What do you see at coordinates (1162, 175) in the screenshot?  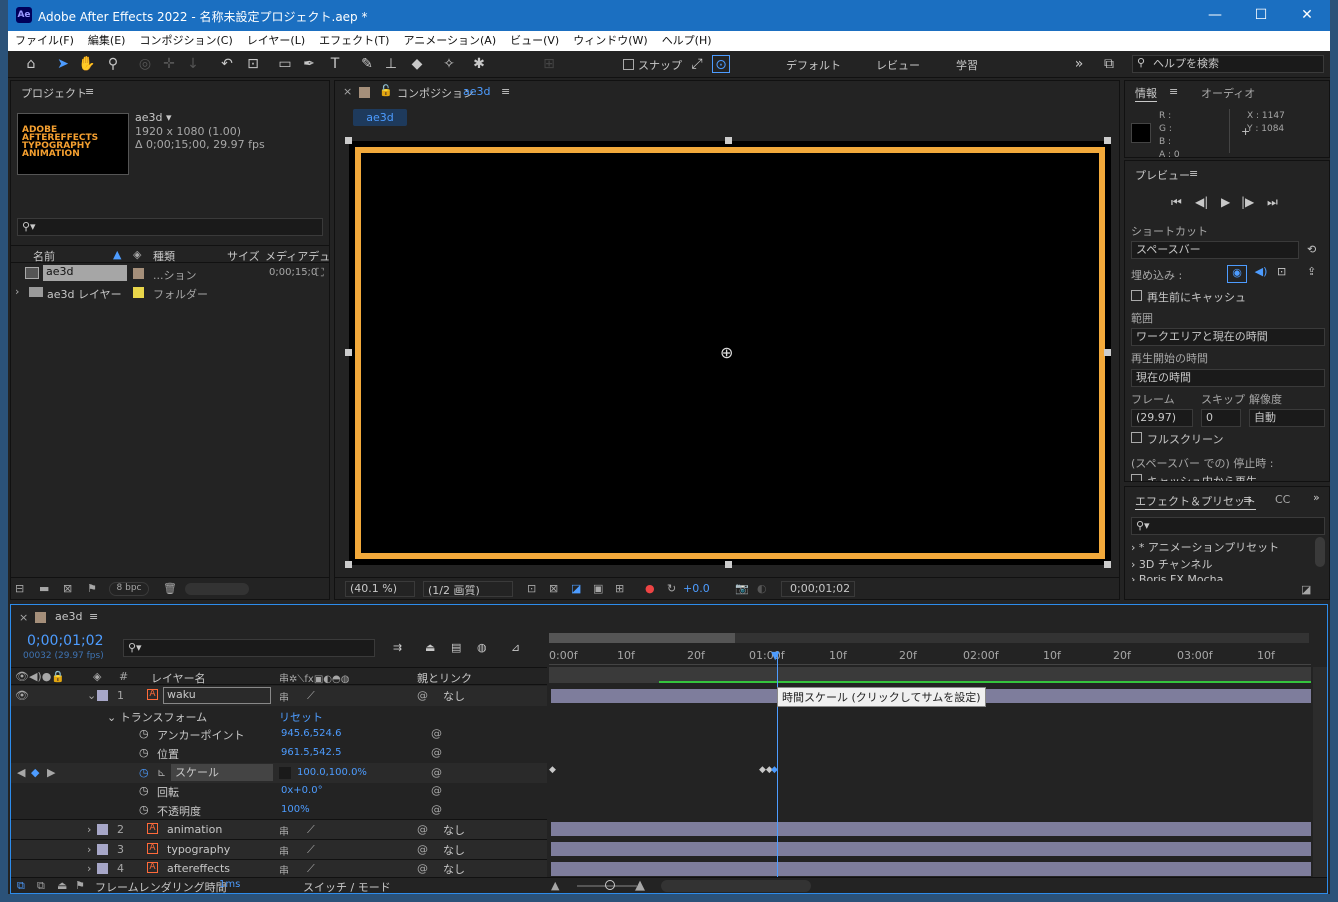 I see `preview-title: プレビュー` at bounding box center [1162, 175].